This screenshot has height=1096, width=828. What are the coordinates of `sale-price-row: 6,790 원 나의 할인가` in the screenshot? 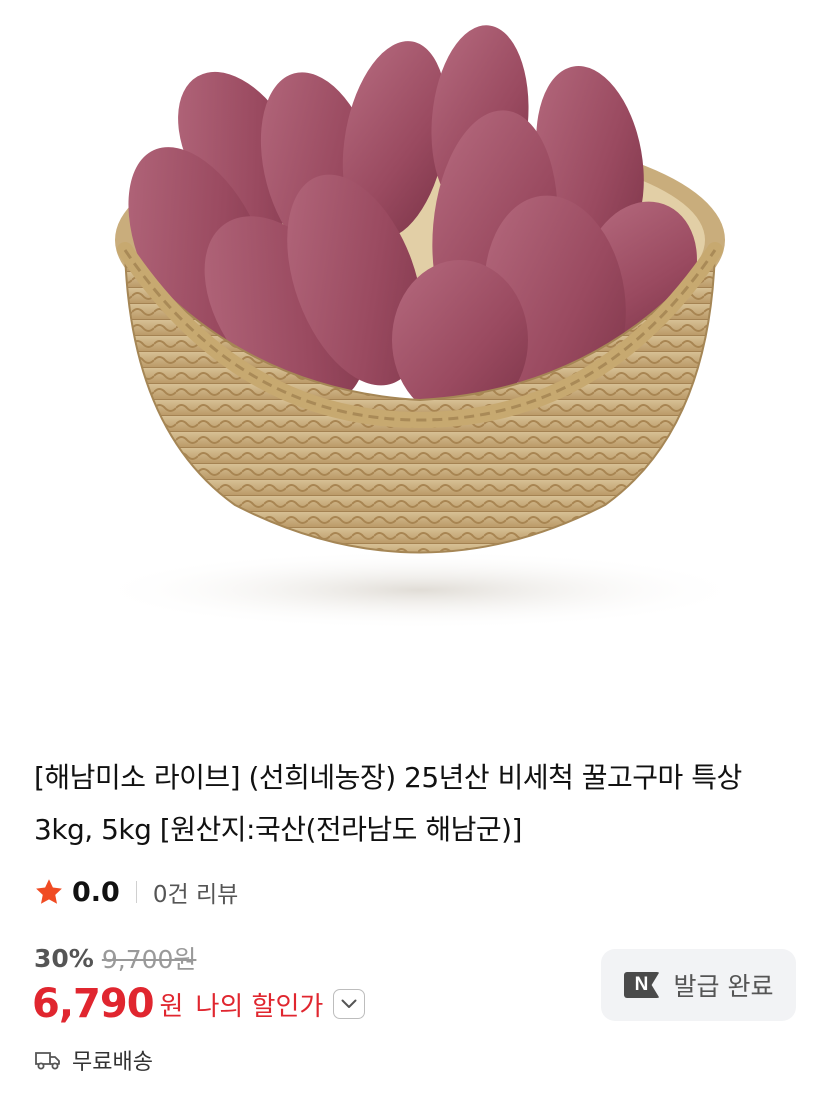 It's located at (199, 1004).